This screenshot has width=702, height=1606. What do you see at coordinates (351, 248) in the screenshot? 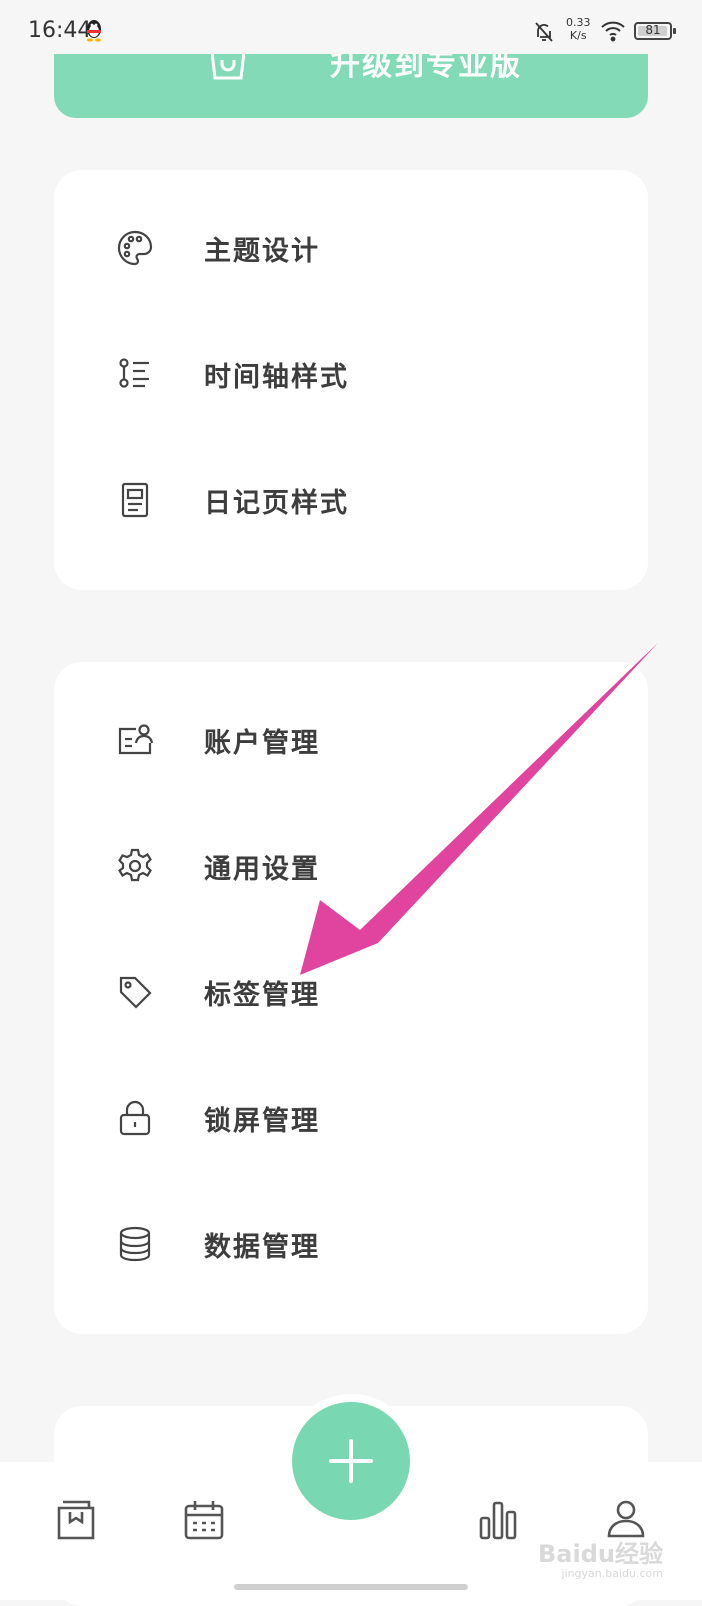
I see `menu-item-theme-design: 主题设计` at bounding box center [351, 248].